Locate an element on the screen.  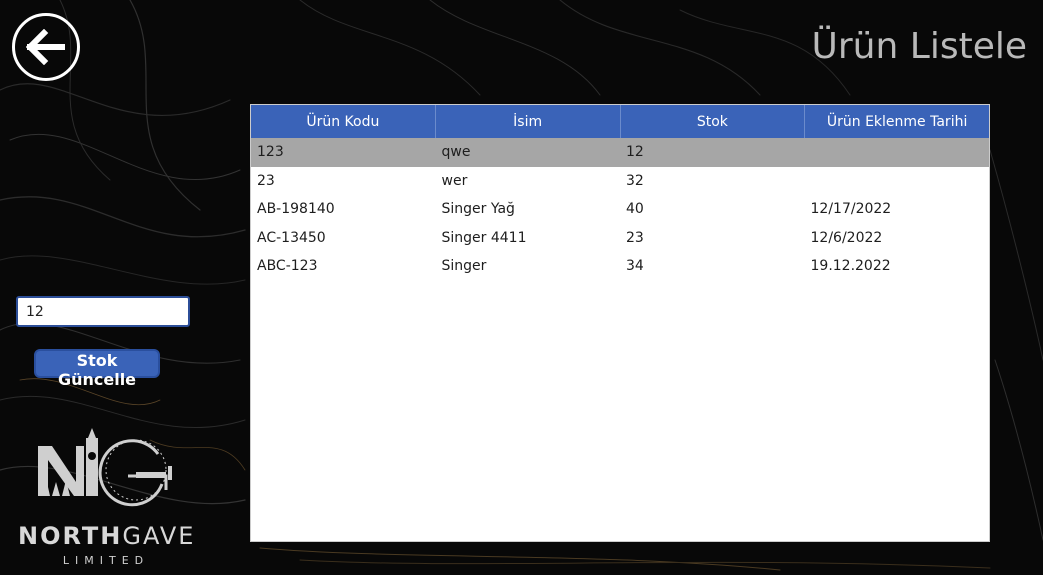
cell-product-code: ABC-123 is located at coordinates (287, 266).